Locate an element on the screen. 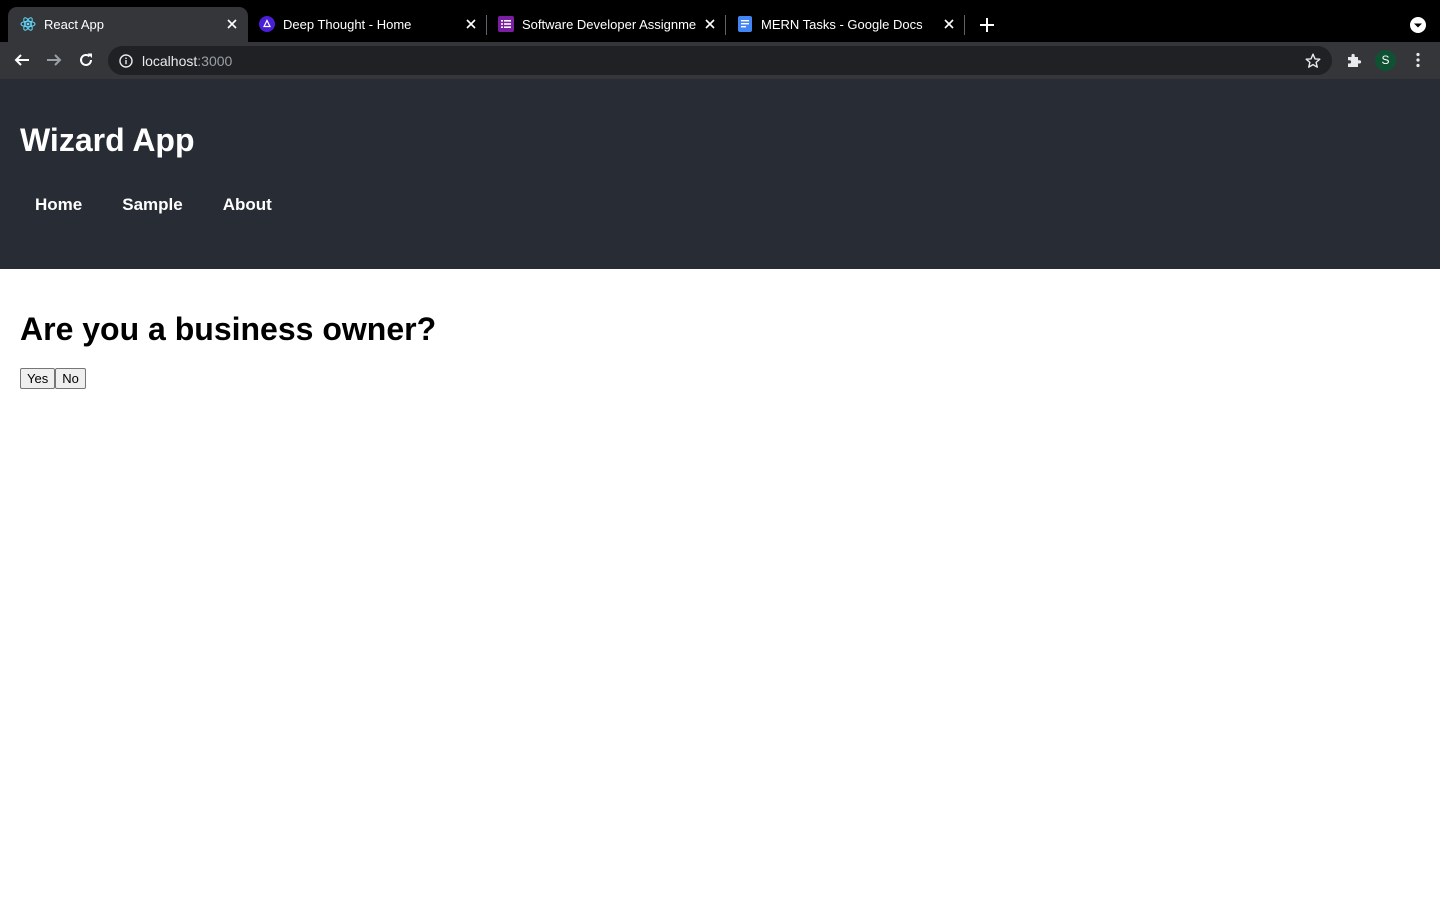 The height and width of the screenshot is (900, 1440). back-button is located at coordinates (22, 60).